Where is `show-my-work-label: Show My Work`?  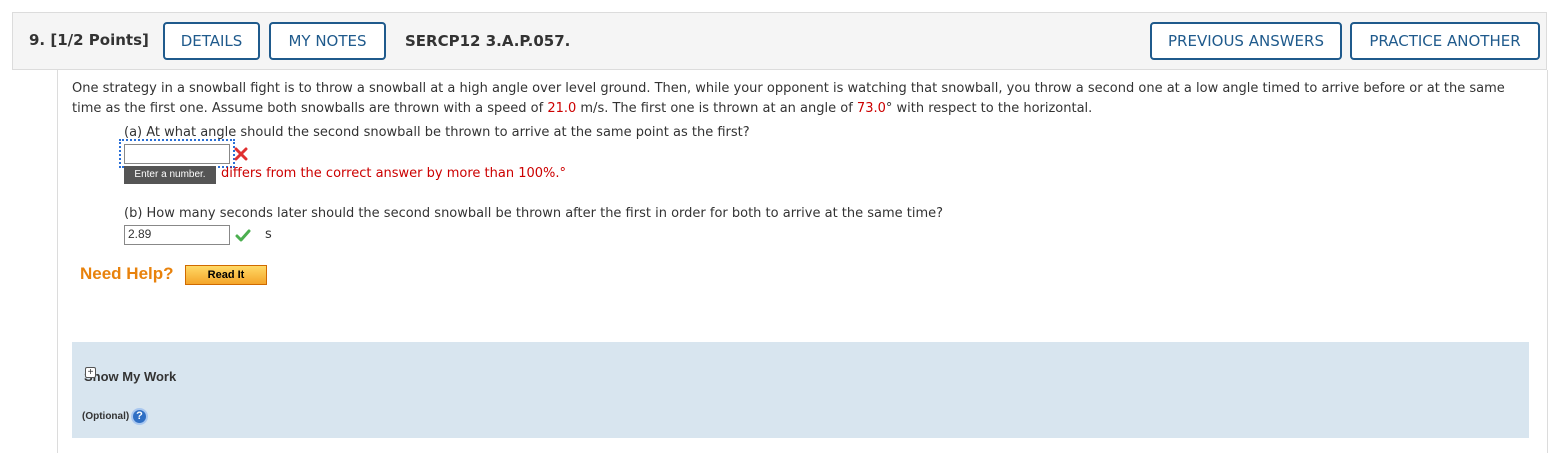
show-my-work-label: Show My Work is located at coordinates (130, 376).